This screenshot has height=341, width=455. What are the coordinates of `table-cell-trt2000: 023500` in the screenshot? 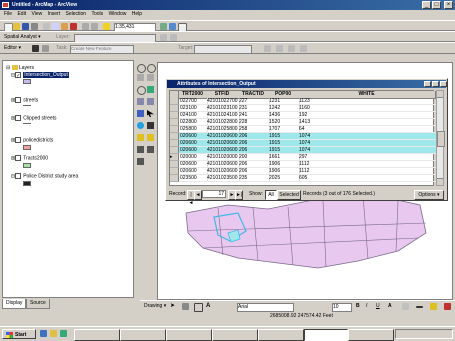 It's located at (193, 178).